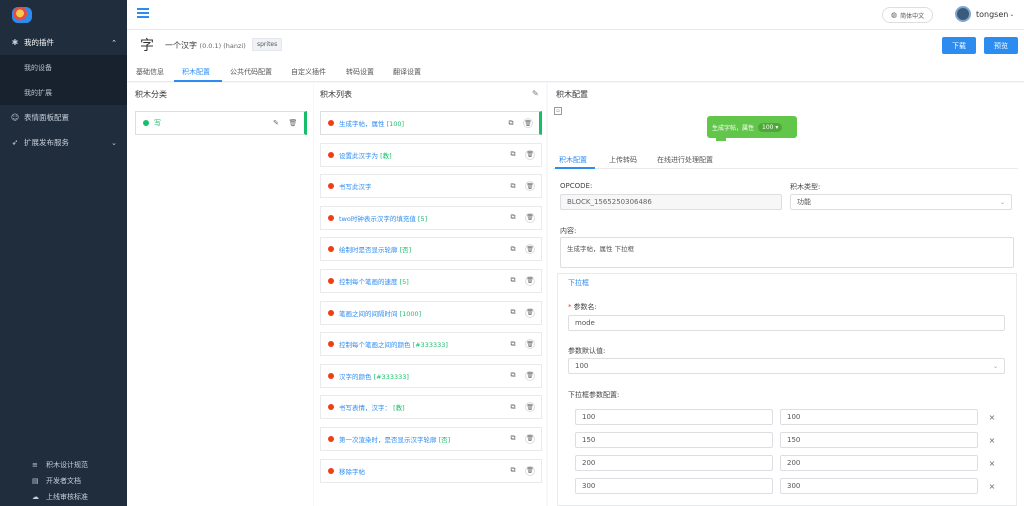 This screenshot has height=506, width=1024. Describe the element at coordinates (251, 72) in the screenshot. I see `tab-common-code: 公共代码配置` at that location.